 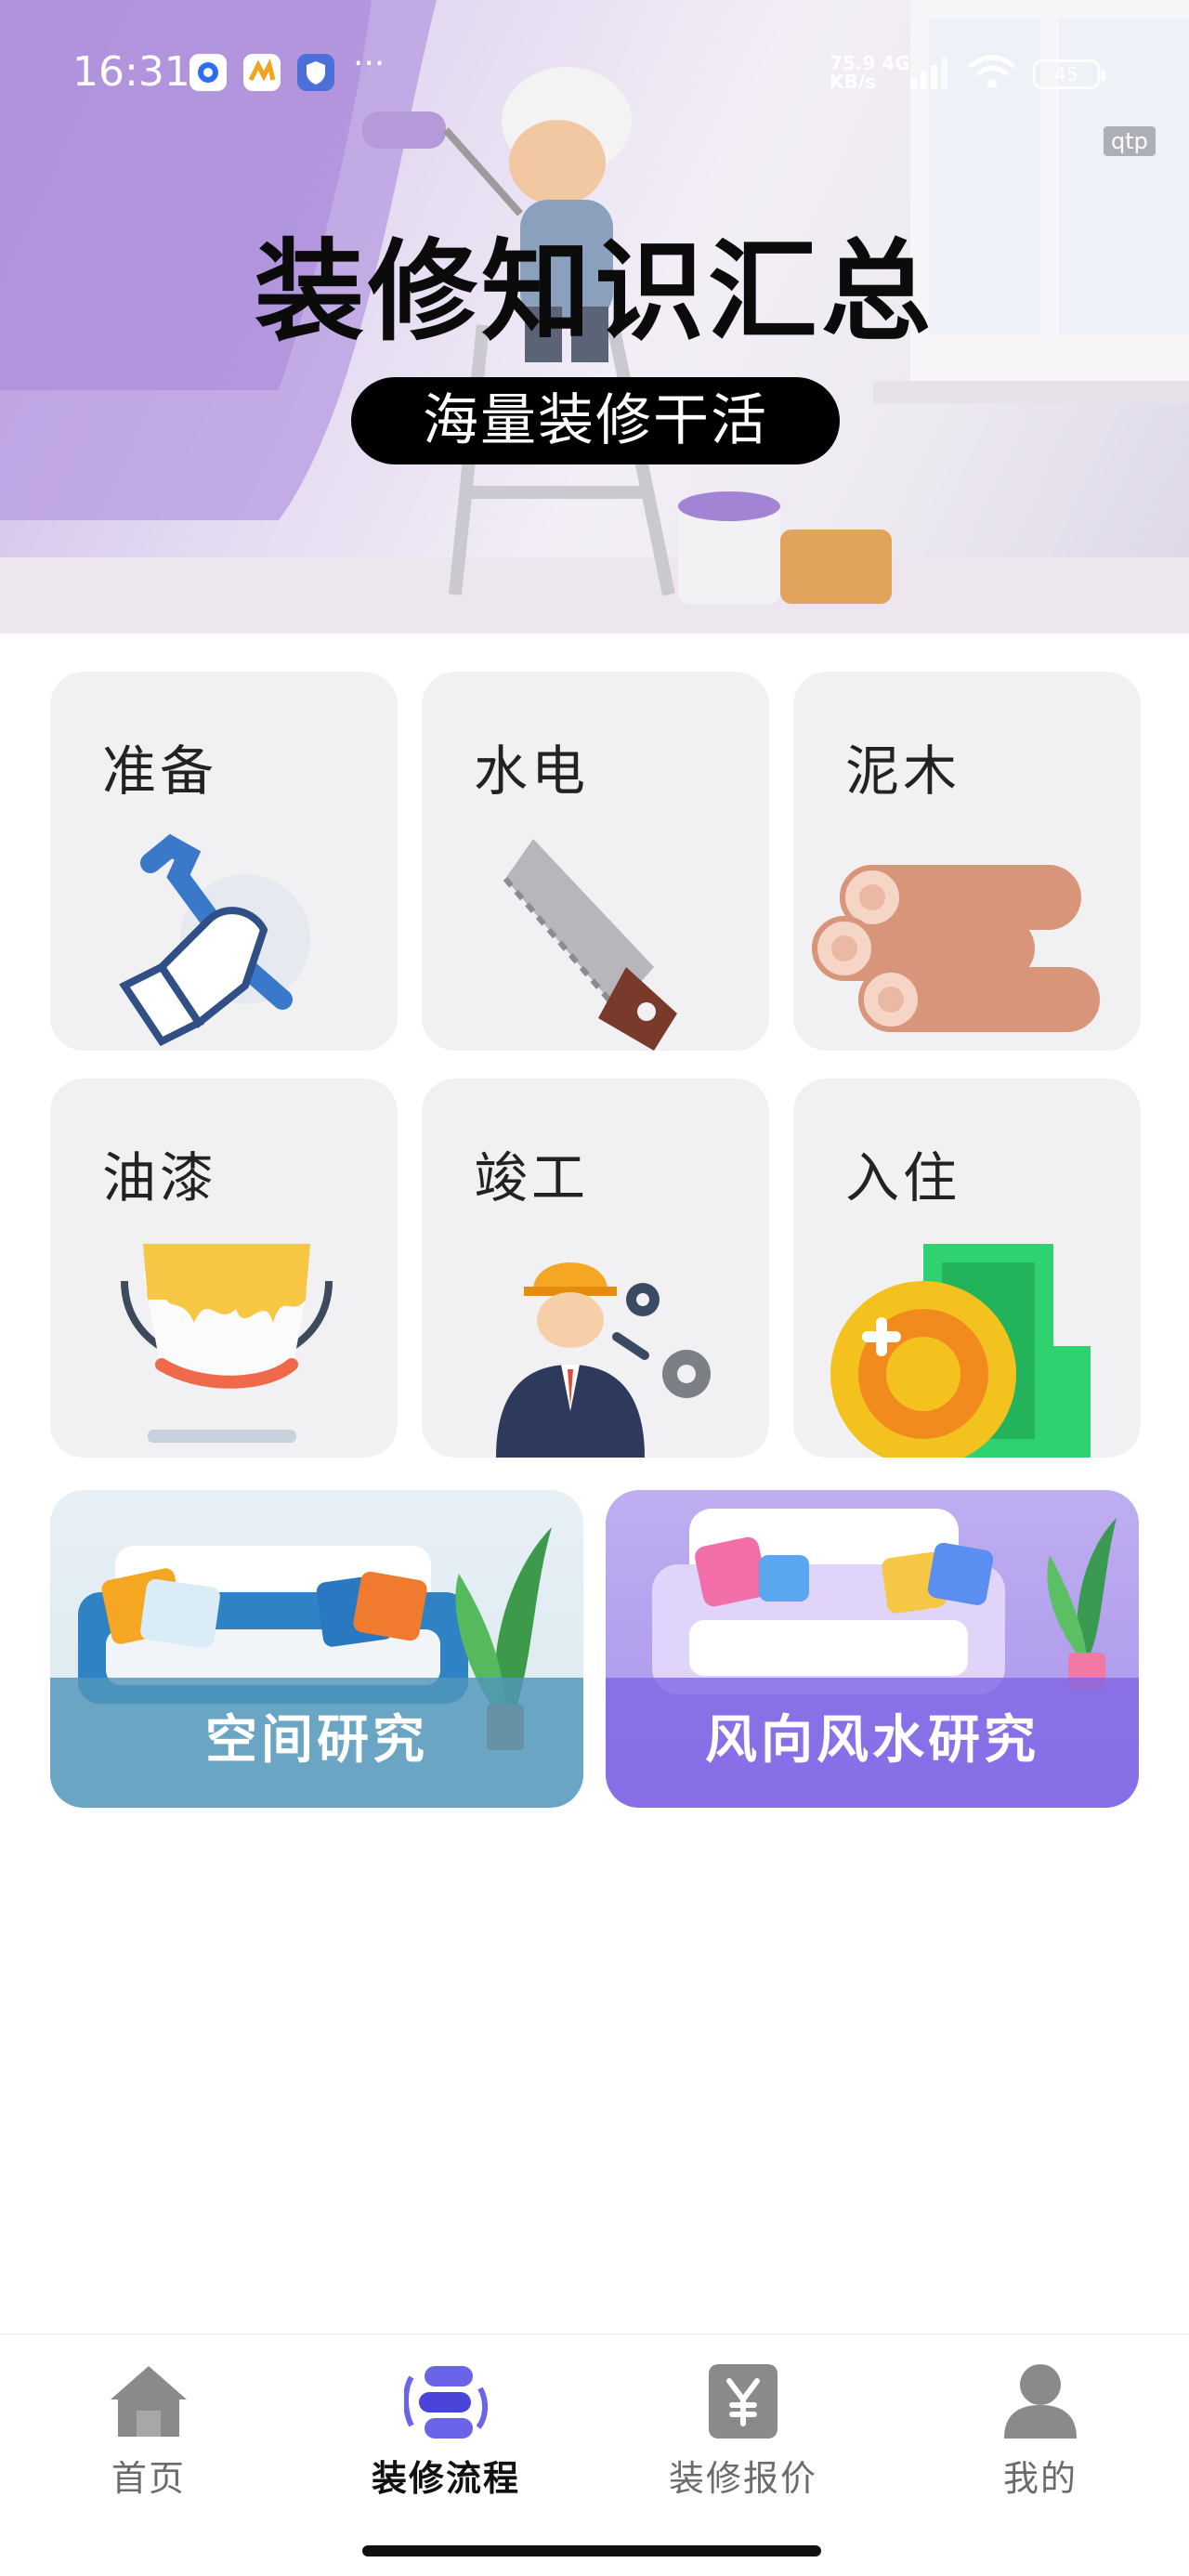 What do you see at coordinates (967, 862) in the screenshot?
I see `category-card-masonry: 泥木` at bounding box center [967, 862].